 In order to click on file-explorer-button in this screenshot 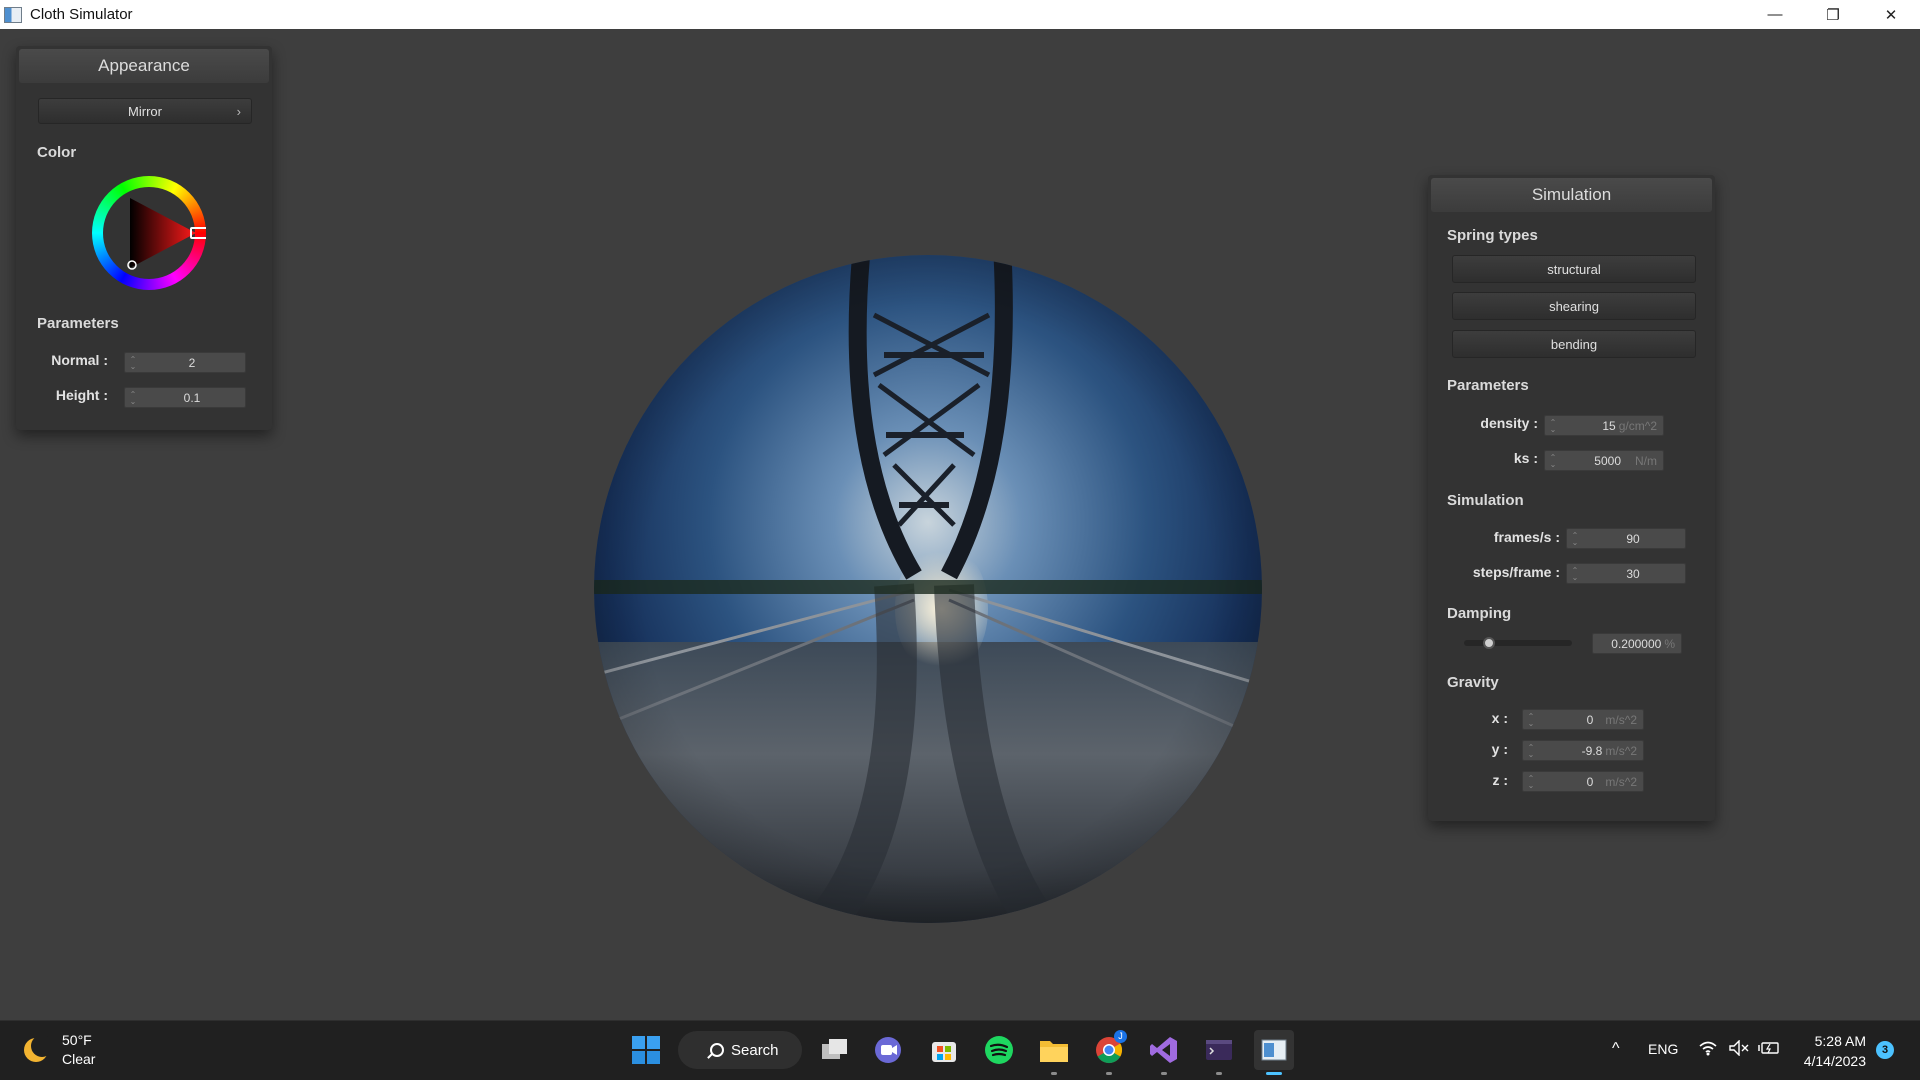, I will do `click(1054, 1050)`.